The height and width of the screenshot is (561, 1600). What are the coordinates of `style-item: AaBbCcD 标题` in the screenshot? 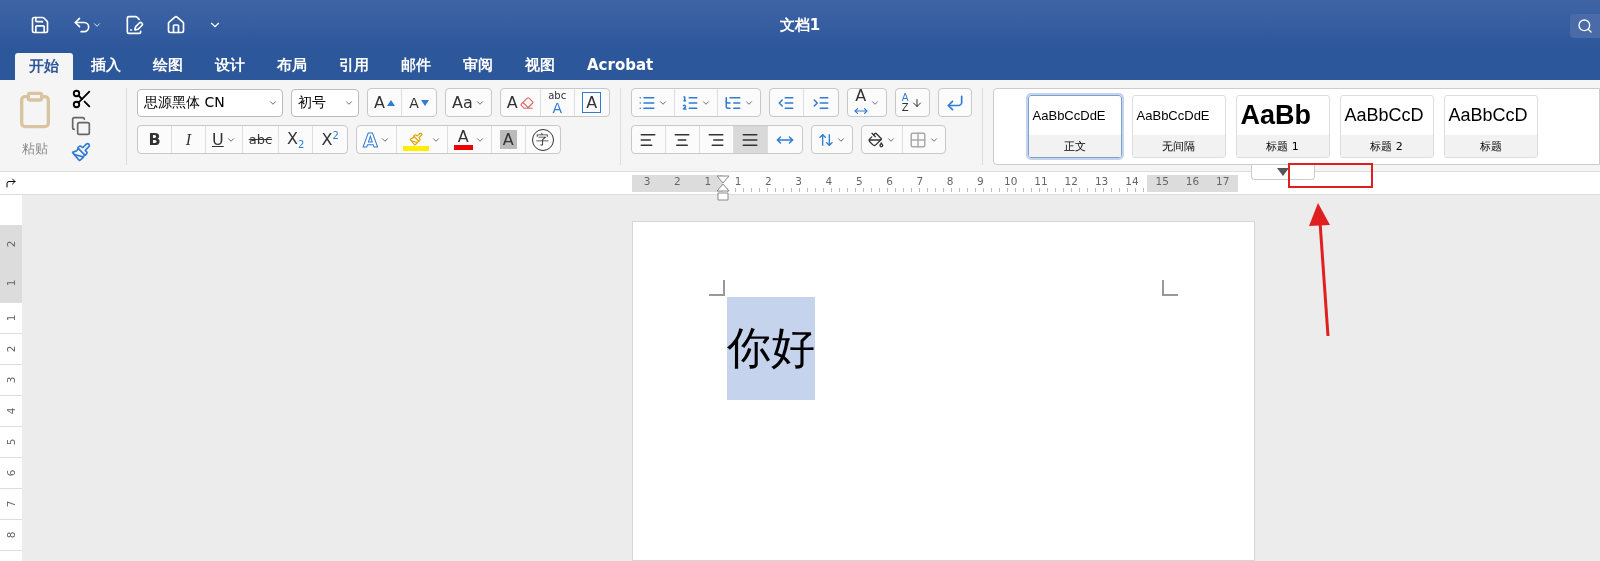 It's located at (1490, 126).